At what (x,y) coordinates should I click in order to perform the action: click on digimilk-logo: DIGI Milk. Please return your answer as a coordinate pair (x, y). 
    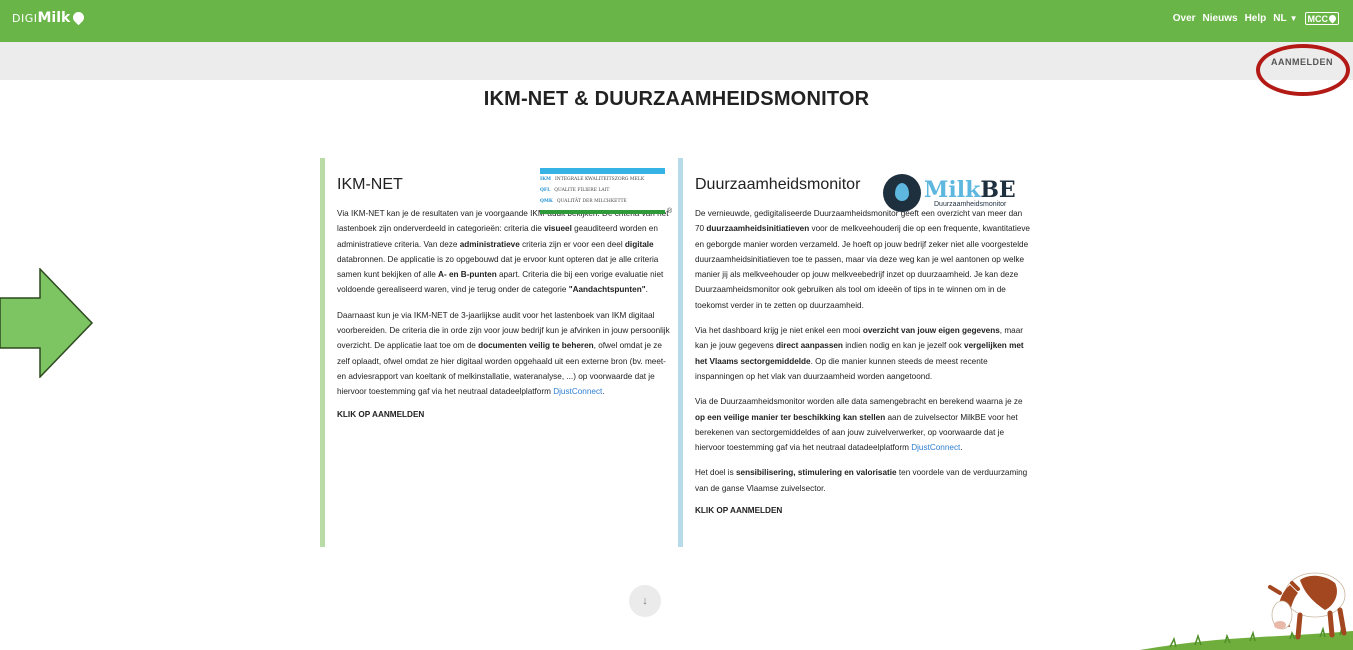
    Looking at the image, I should click on (49, 17).